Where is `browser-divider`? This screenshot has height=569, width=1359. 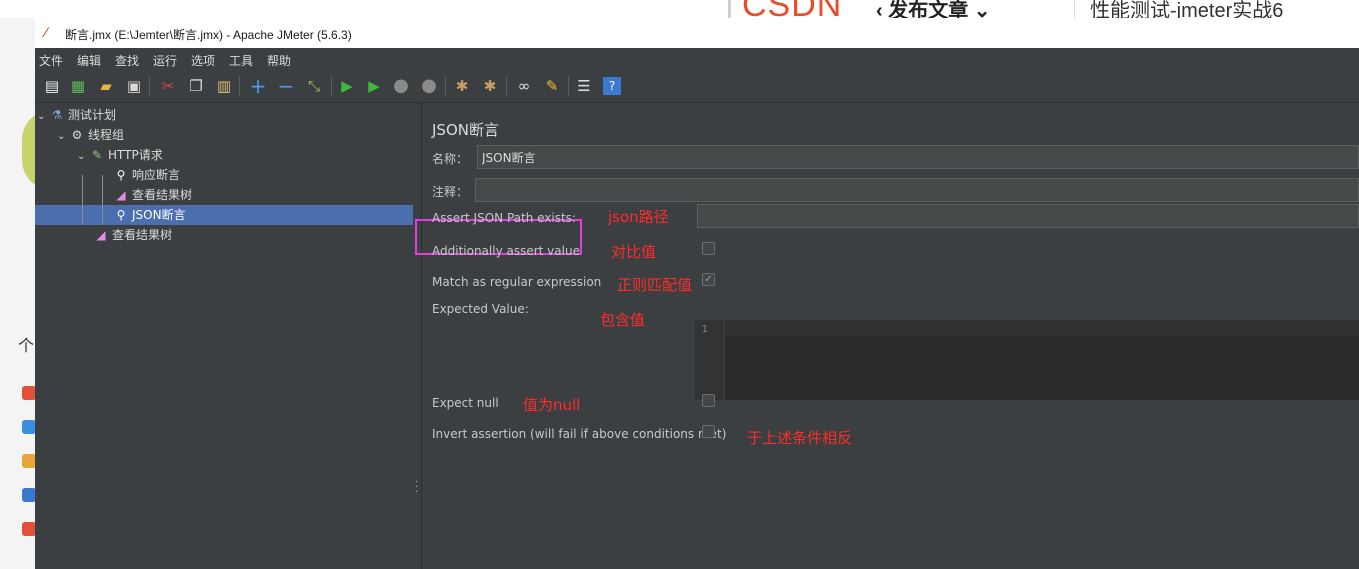
browser-divider is located at coordinates (729, 9).